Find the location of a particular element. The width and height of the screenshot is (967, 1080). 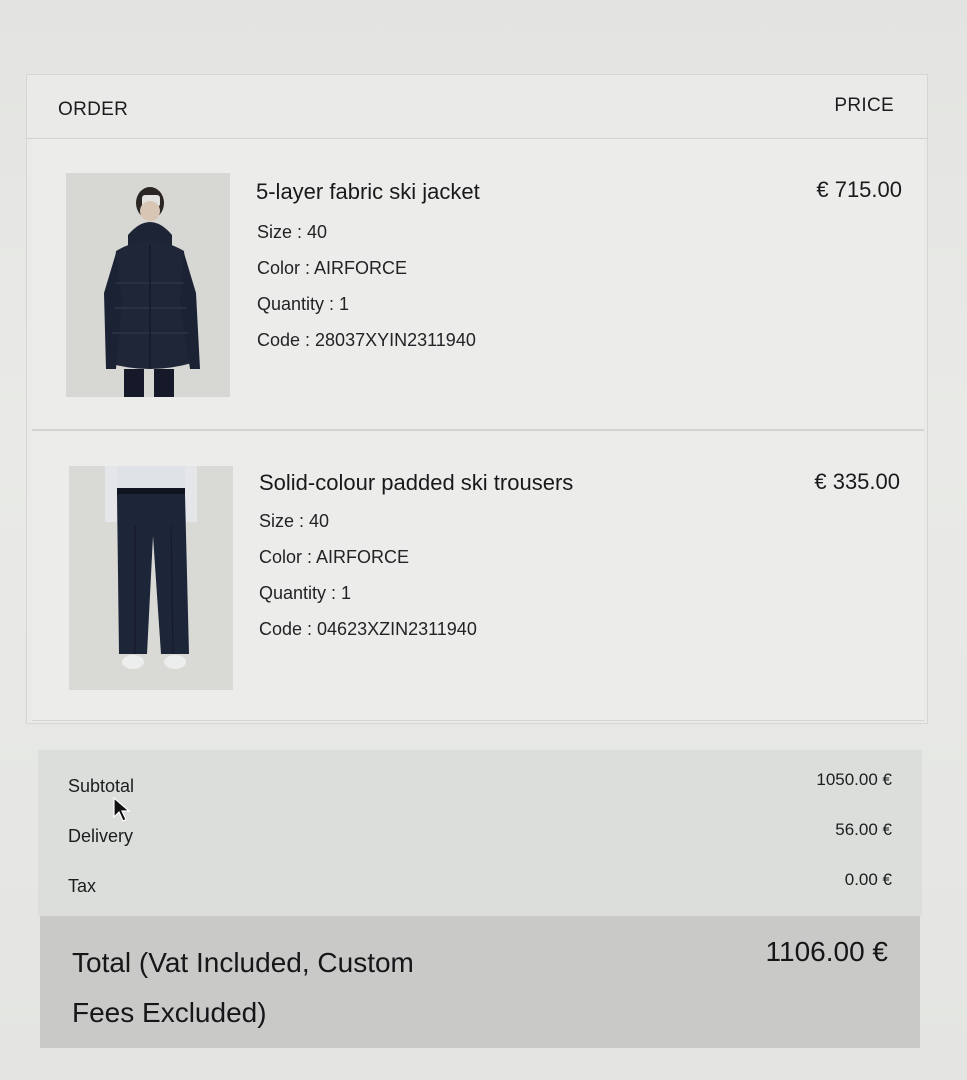

delivery-label: Delivery is located at coordinates (101, 836).